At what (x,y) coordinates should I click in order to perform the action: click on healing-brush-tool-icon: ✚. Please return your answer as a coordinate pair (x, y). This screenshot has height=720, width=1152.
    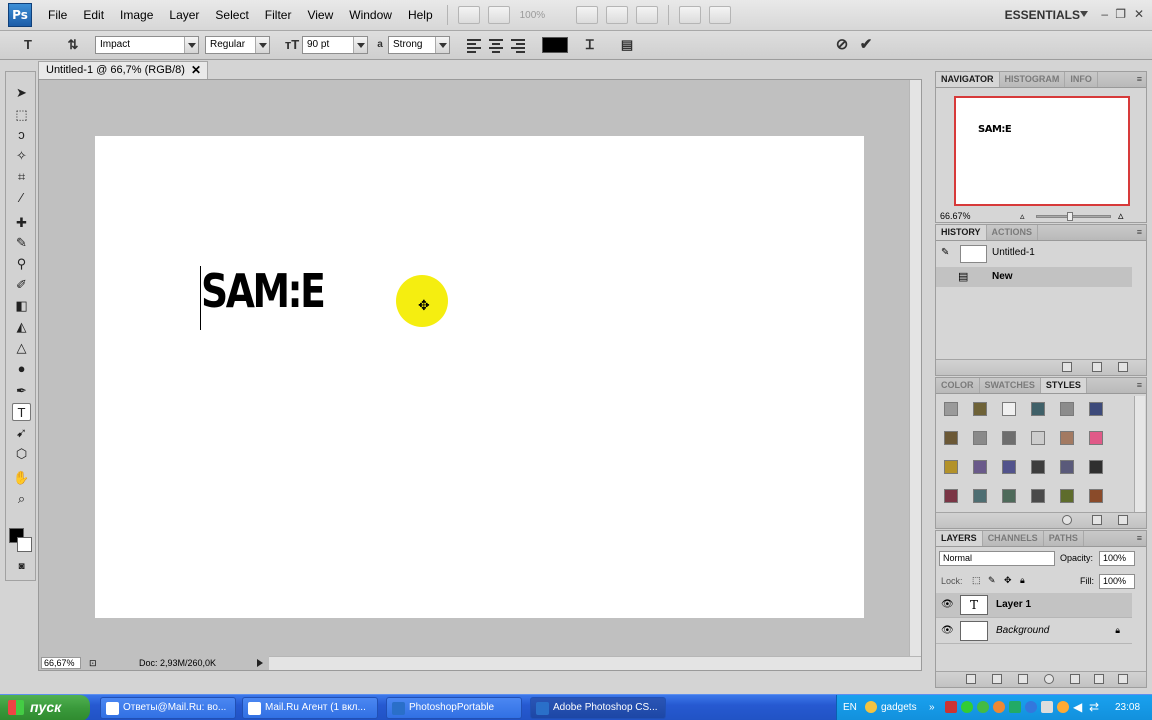
    Looking at the image, I should click on (21, 223).